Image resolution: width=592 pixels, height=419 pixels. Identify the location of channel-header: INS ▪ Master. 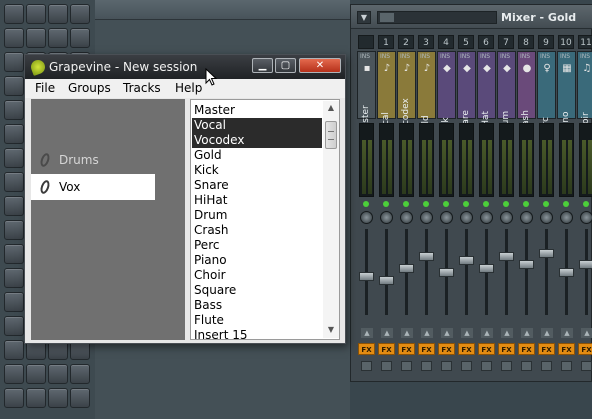
(366, 93).